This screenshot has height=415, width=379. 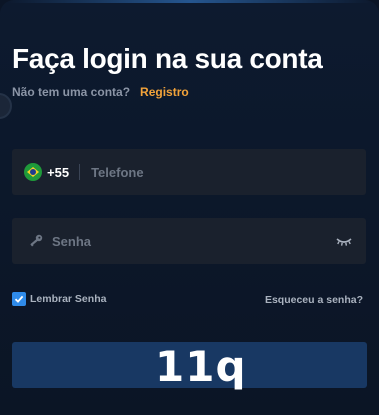 I want to click on panel-top-accent, so click(x=189, y=1).